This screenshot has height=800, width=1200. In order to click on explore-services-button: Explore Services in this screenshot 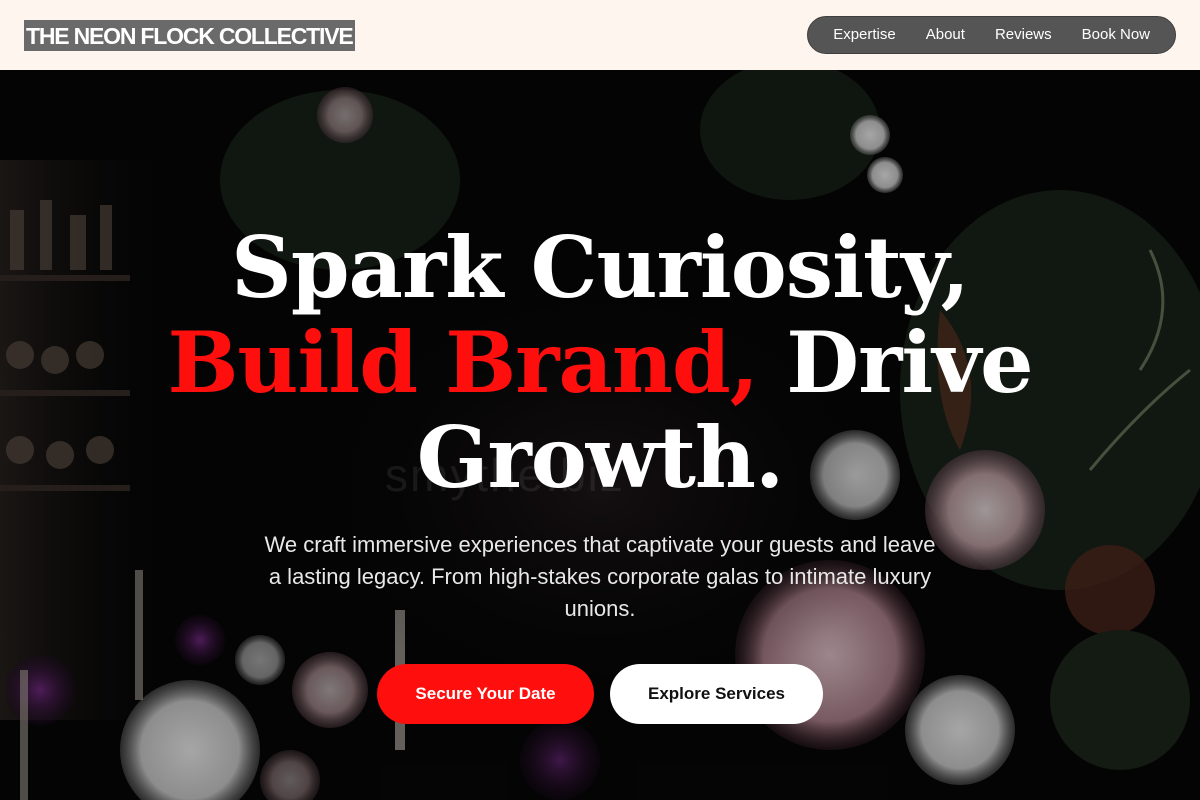, I will do `click(716, 694)`.